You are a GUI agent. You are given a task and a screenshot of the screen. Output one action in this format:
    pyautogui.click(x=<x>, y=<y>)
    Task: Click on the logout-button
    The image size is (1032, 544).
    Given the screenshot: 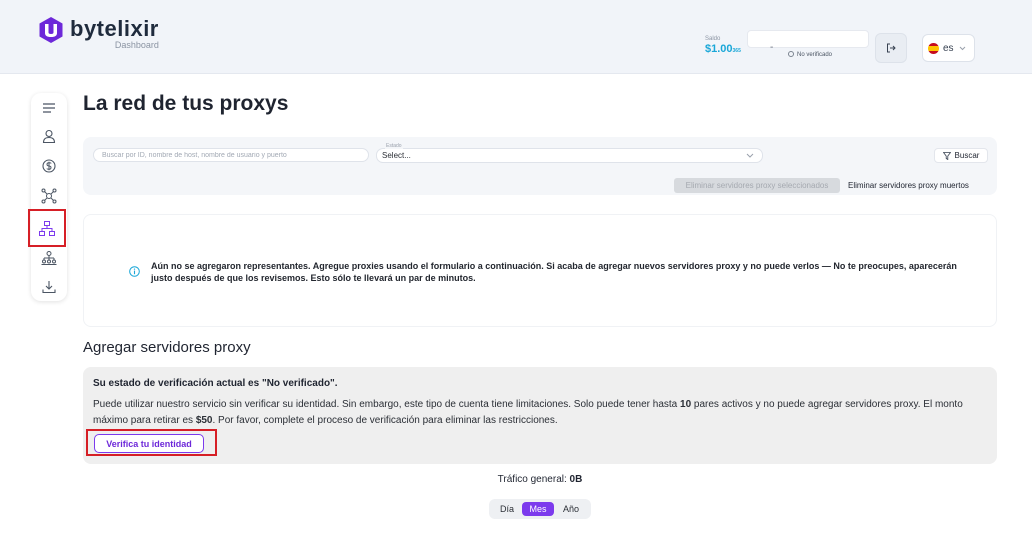 What is the action you would take?
    pyautogui.click(x=891, y=48)
    